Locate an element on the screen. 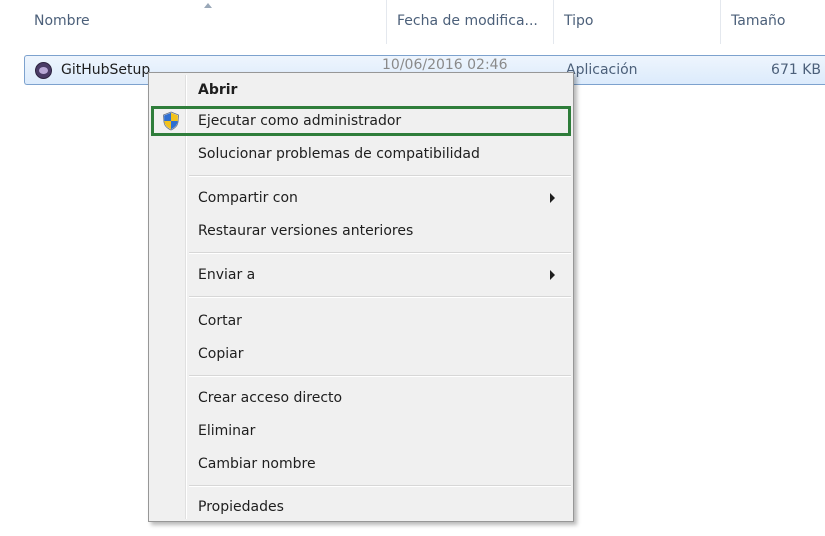 Image resolution: width=825 pixels, height=536 pixels. menu-item-abrir: Abrir is located at coordinates (361, 90).